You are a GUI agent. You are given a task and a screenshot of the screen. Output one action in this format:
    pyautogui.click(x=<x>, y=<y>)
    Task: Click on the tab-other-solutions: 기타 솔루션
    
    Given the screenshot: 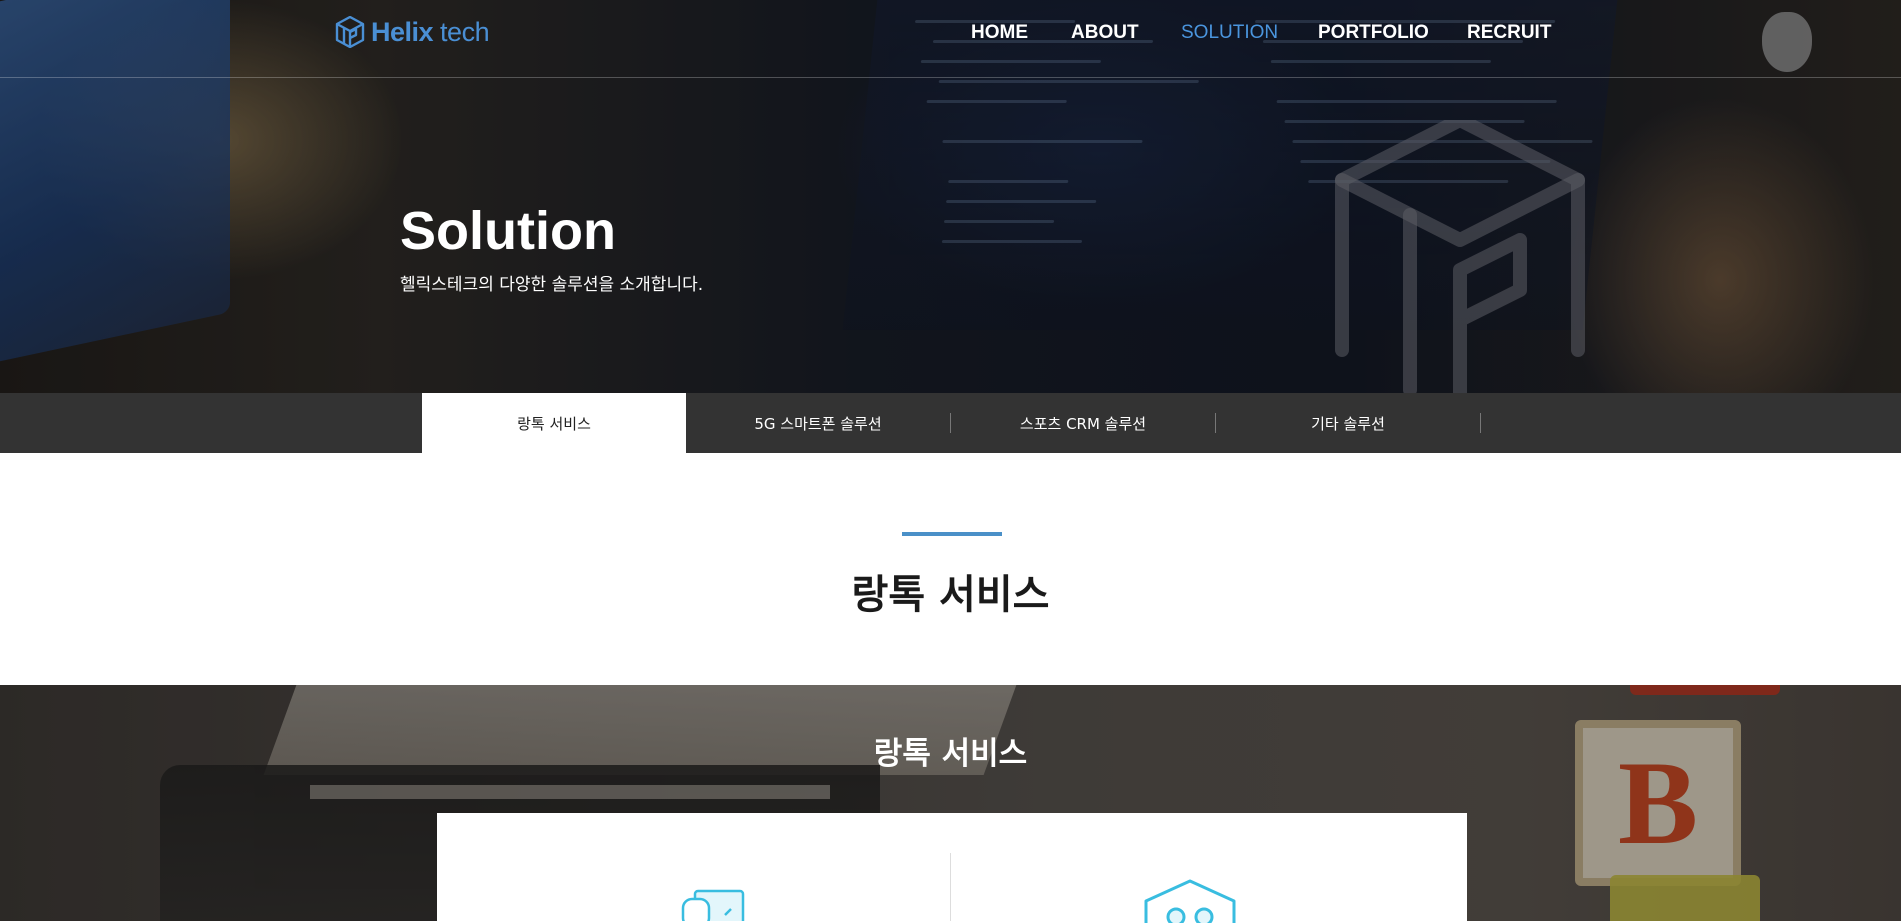 What is the action you would take?
    pyautogui.click(x=1348, y=423)
    